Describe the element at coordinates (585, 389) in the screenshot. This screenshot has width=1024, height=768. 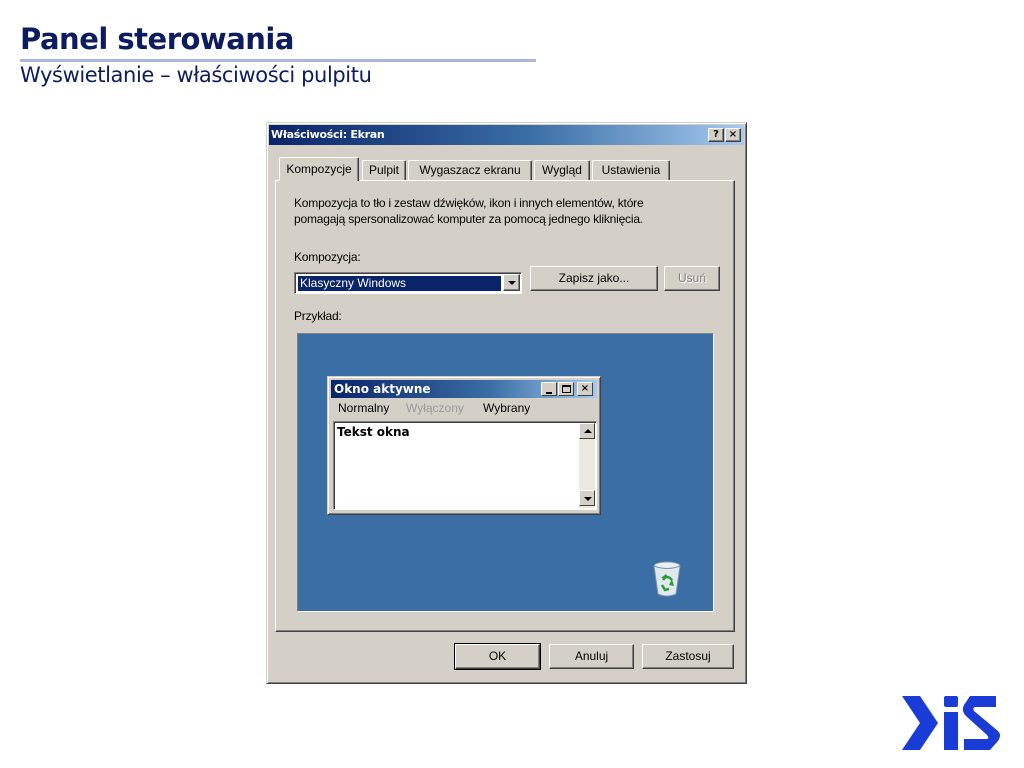
I see `close-icon: ×` at that location.